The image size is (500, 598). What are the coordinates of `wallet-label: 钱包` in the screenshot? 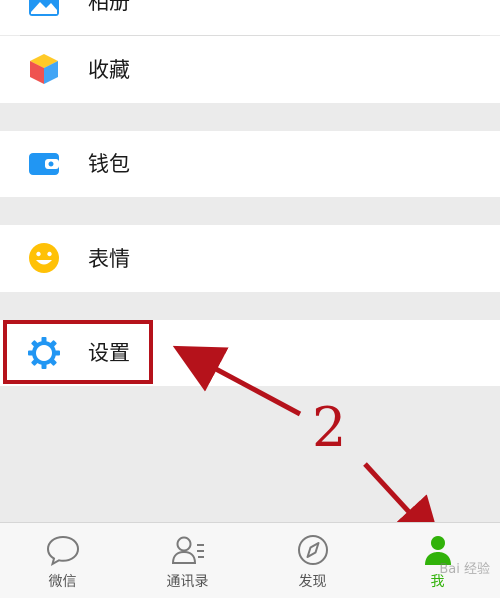 It's located at (109, 164).